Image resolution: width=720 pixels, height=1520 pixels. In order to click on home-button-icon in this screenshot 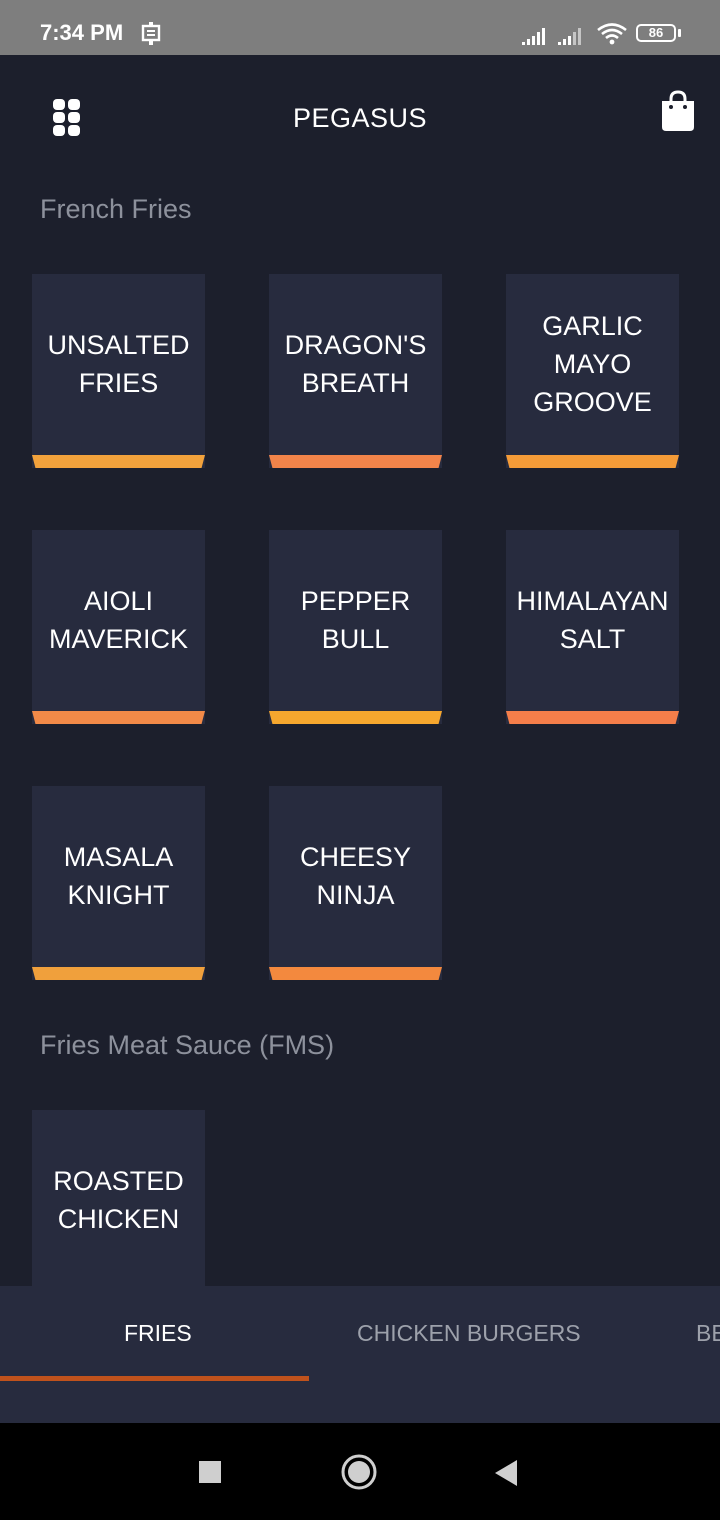, I will do `click(359, 1472)`.